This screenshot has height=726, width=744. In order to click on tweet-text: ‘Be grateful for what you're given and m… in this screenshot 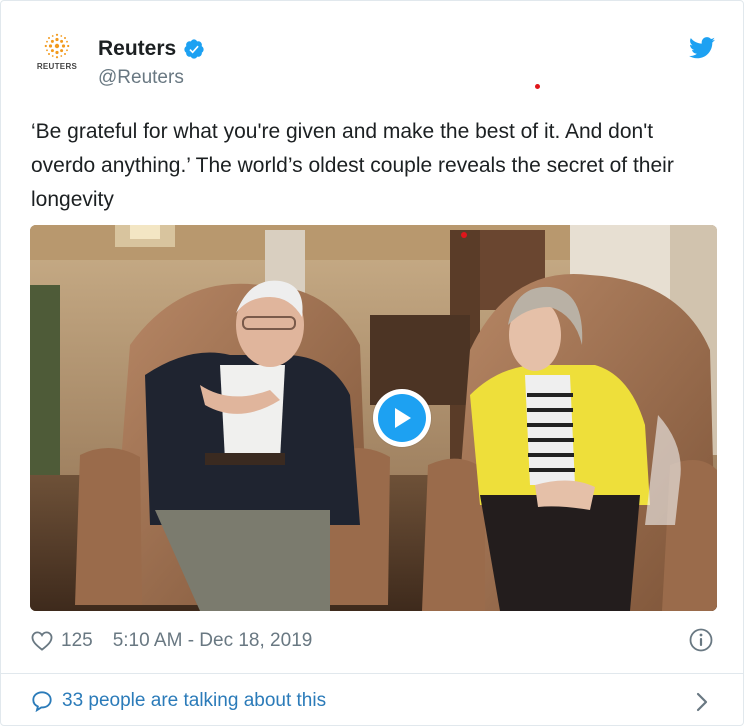, I will do `click(352, 165)`.